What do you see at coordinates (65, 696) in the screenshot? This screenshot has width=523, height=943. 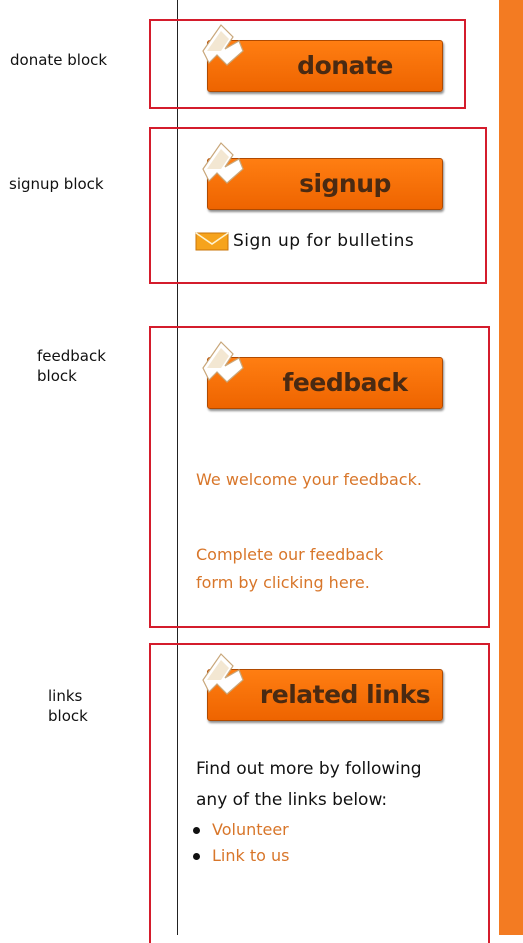 I see `annotation-line: links` at bounding box center [65, 696].